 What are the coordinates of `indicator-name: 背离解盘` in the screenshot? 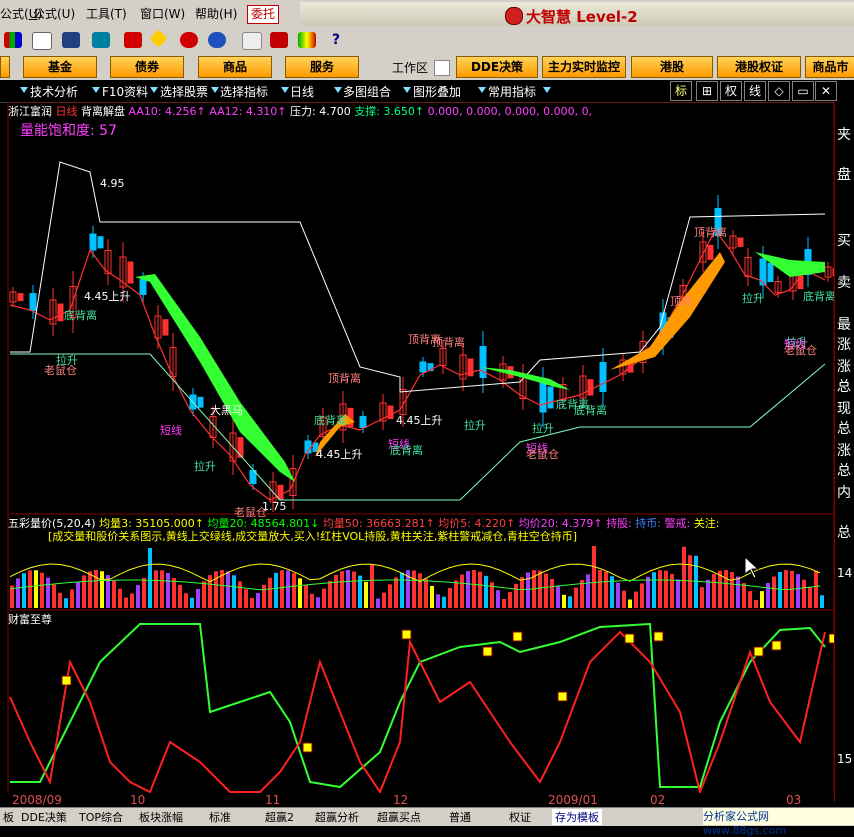 It's located at (103, 111).